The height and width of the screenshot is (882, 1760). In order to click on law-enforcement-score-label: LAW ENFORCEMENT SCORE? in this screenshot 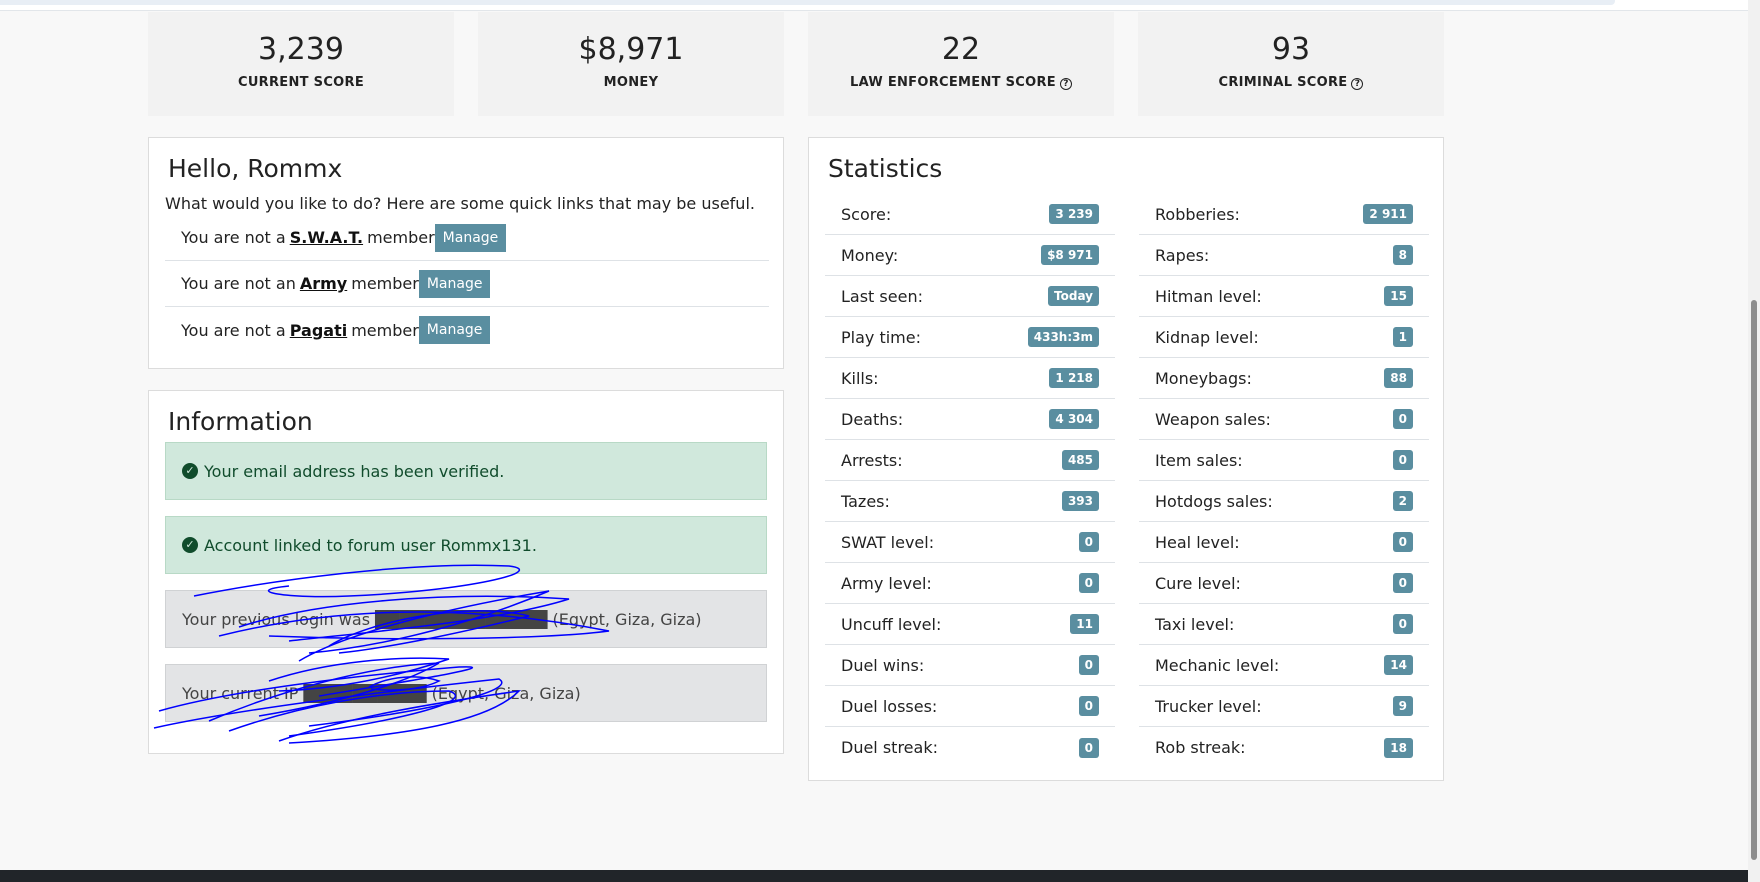, I will do `click(961, 82)`.